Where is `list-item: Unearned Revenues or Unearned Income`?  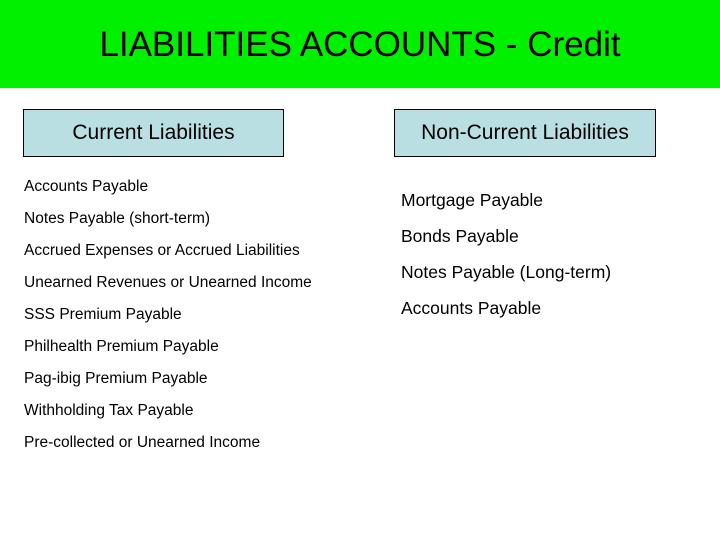
list-item: Unearned Revenues or Unearned Income is located at coordinates (168, 282).